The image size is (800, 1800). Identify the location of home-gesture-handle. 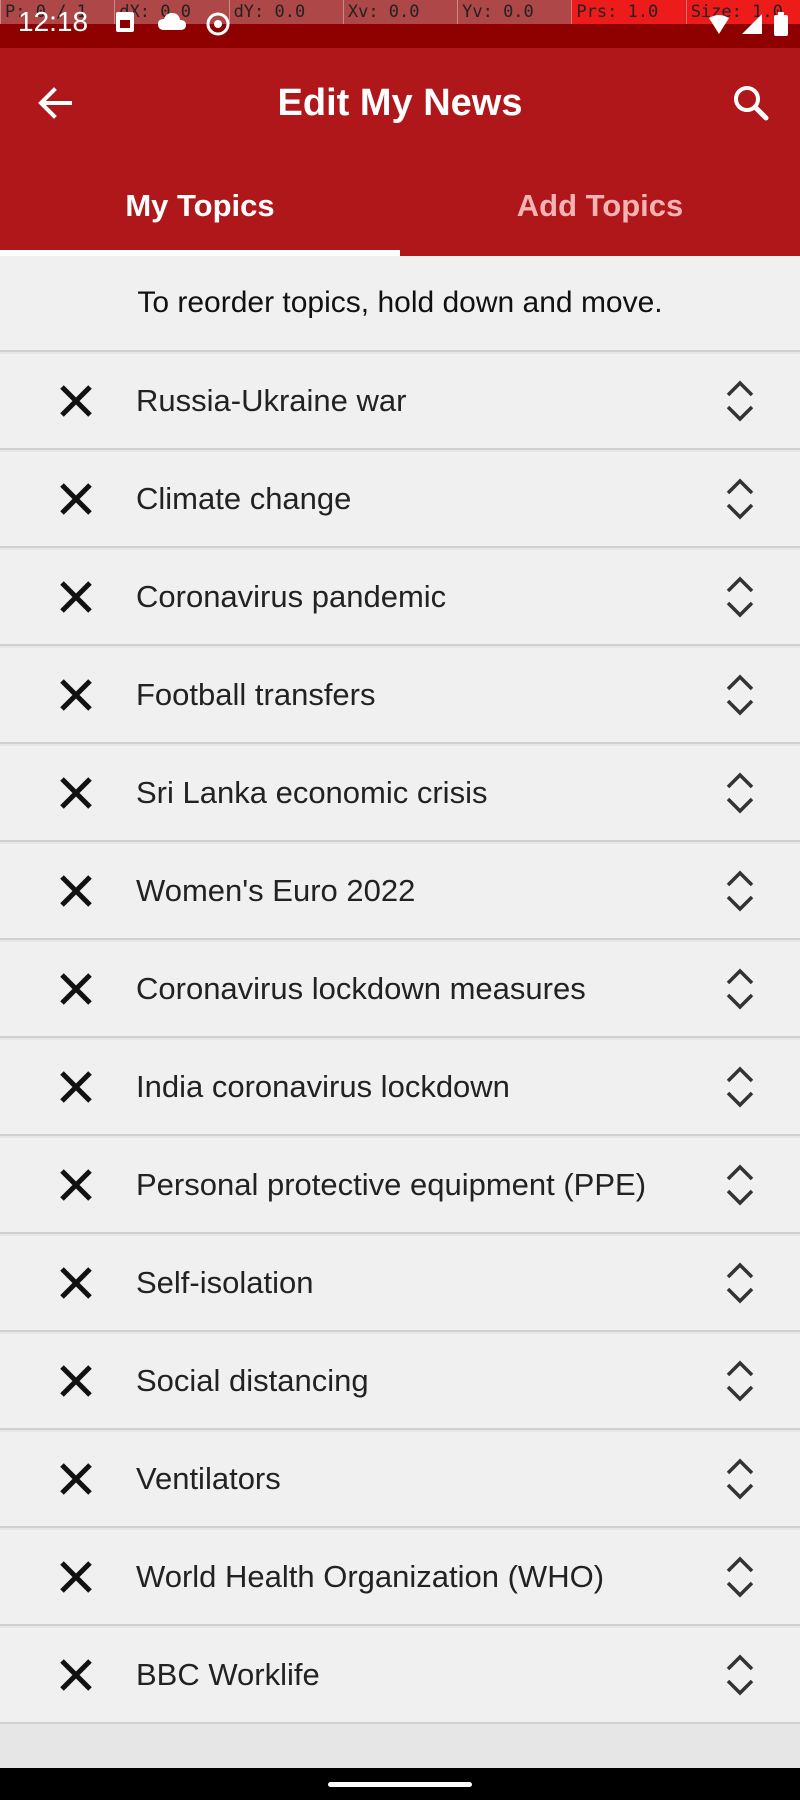
(400, 1784).